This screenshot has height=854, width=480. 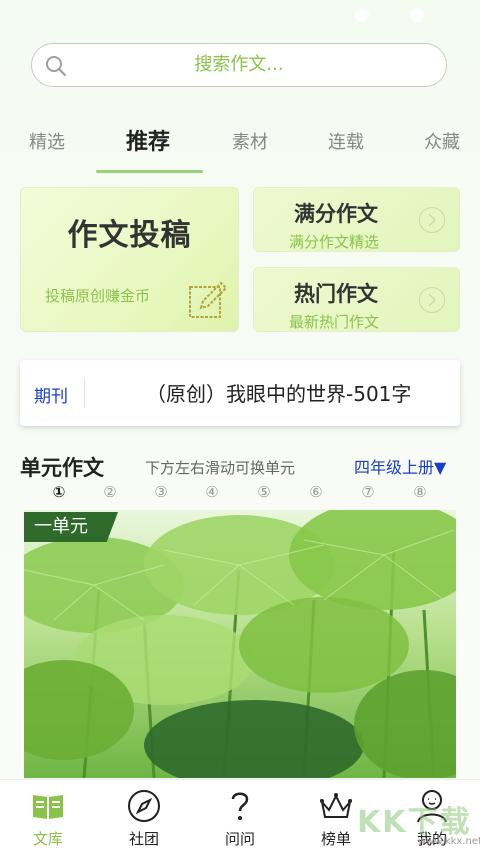 What do you see at coordinates (334, 322) in the screenshot?
I see `hot-essay-subtitle: 最新热门作文` at bounding box center [334, 322].